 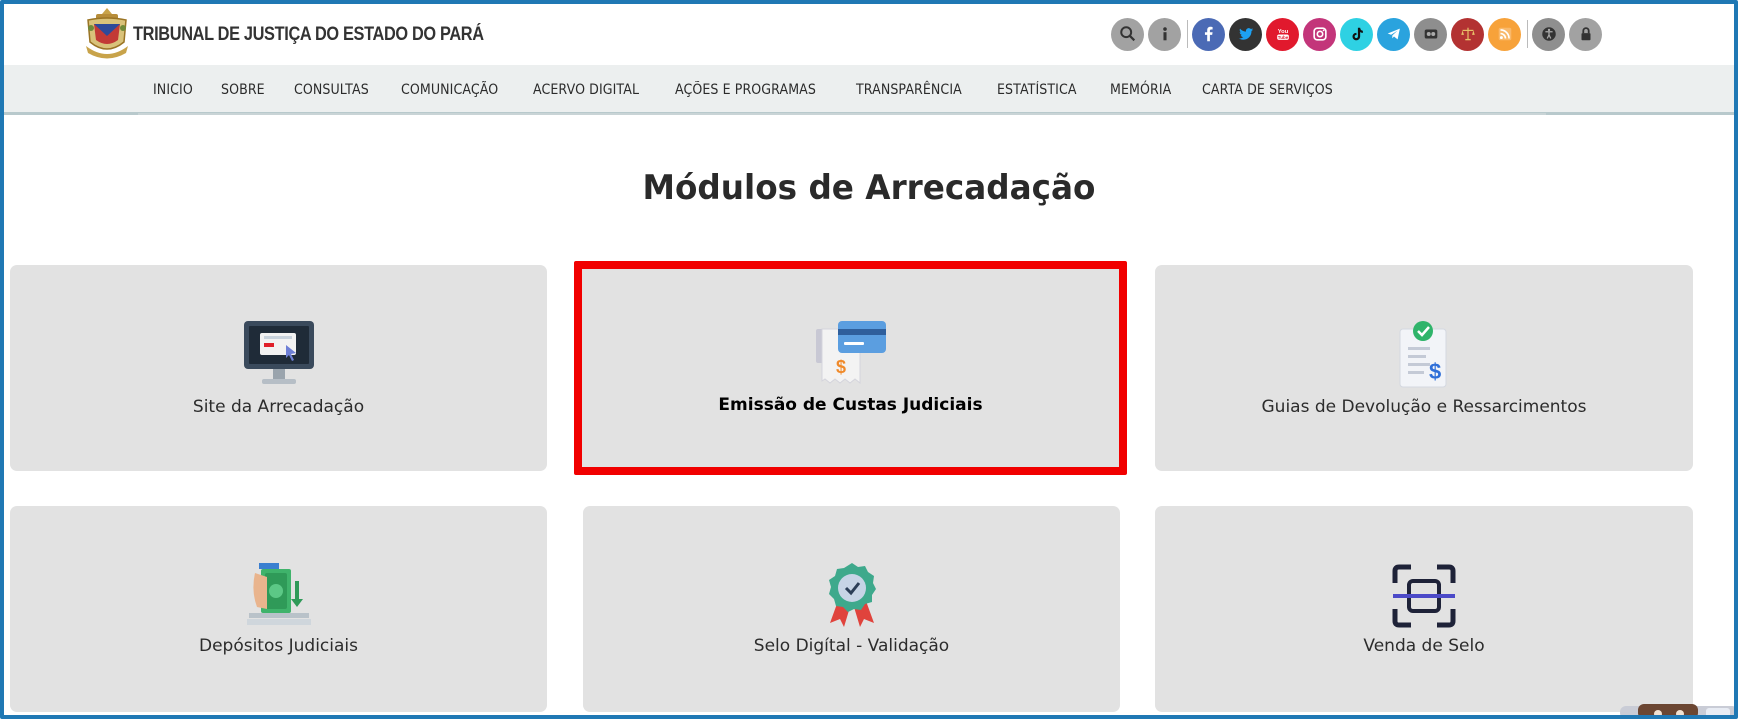 I want to click on info-icon, so click(x=1164, y=34).